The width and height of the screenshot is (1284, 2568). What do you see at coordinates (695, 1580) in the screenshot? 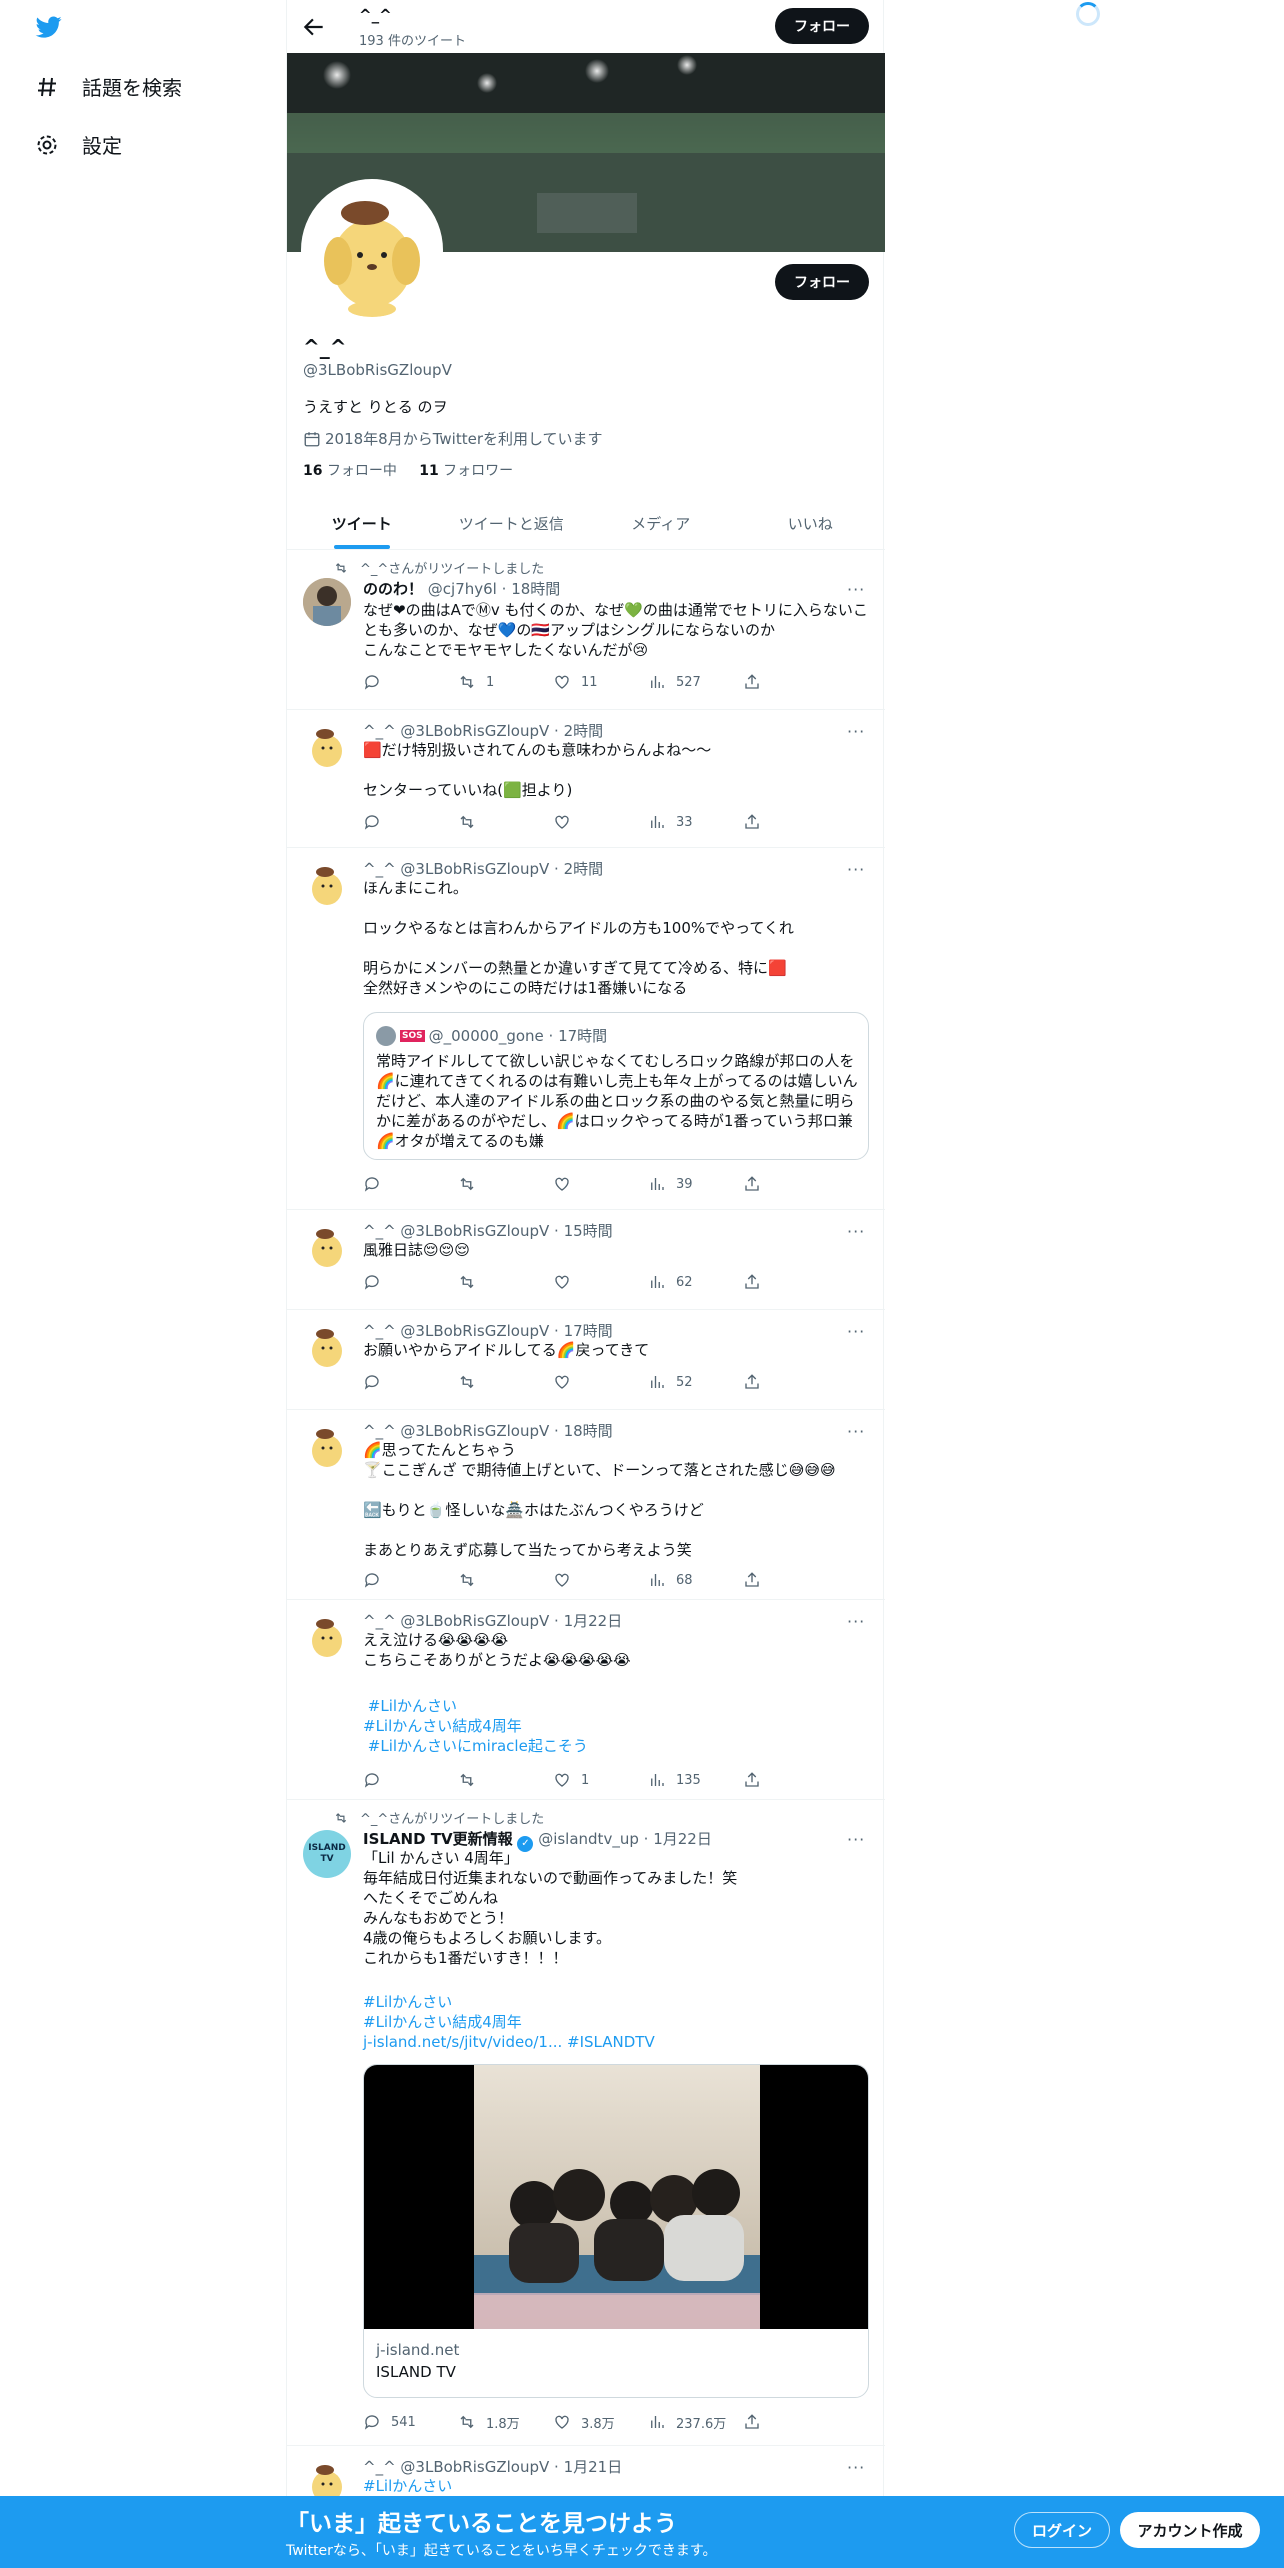
I see `views-button: 68` at bounding box center [695, 1580].